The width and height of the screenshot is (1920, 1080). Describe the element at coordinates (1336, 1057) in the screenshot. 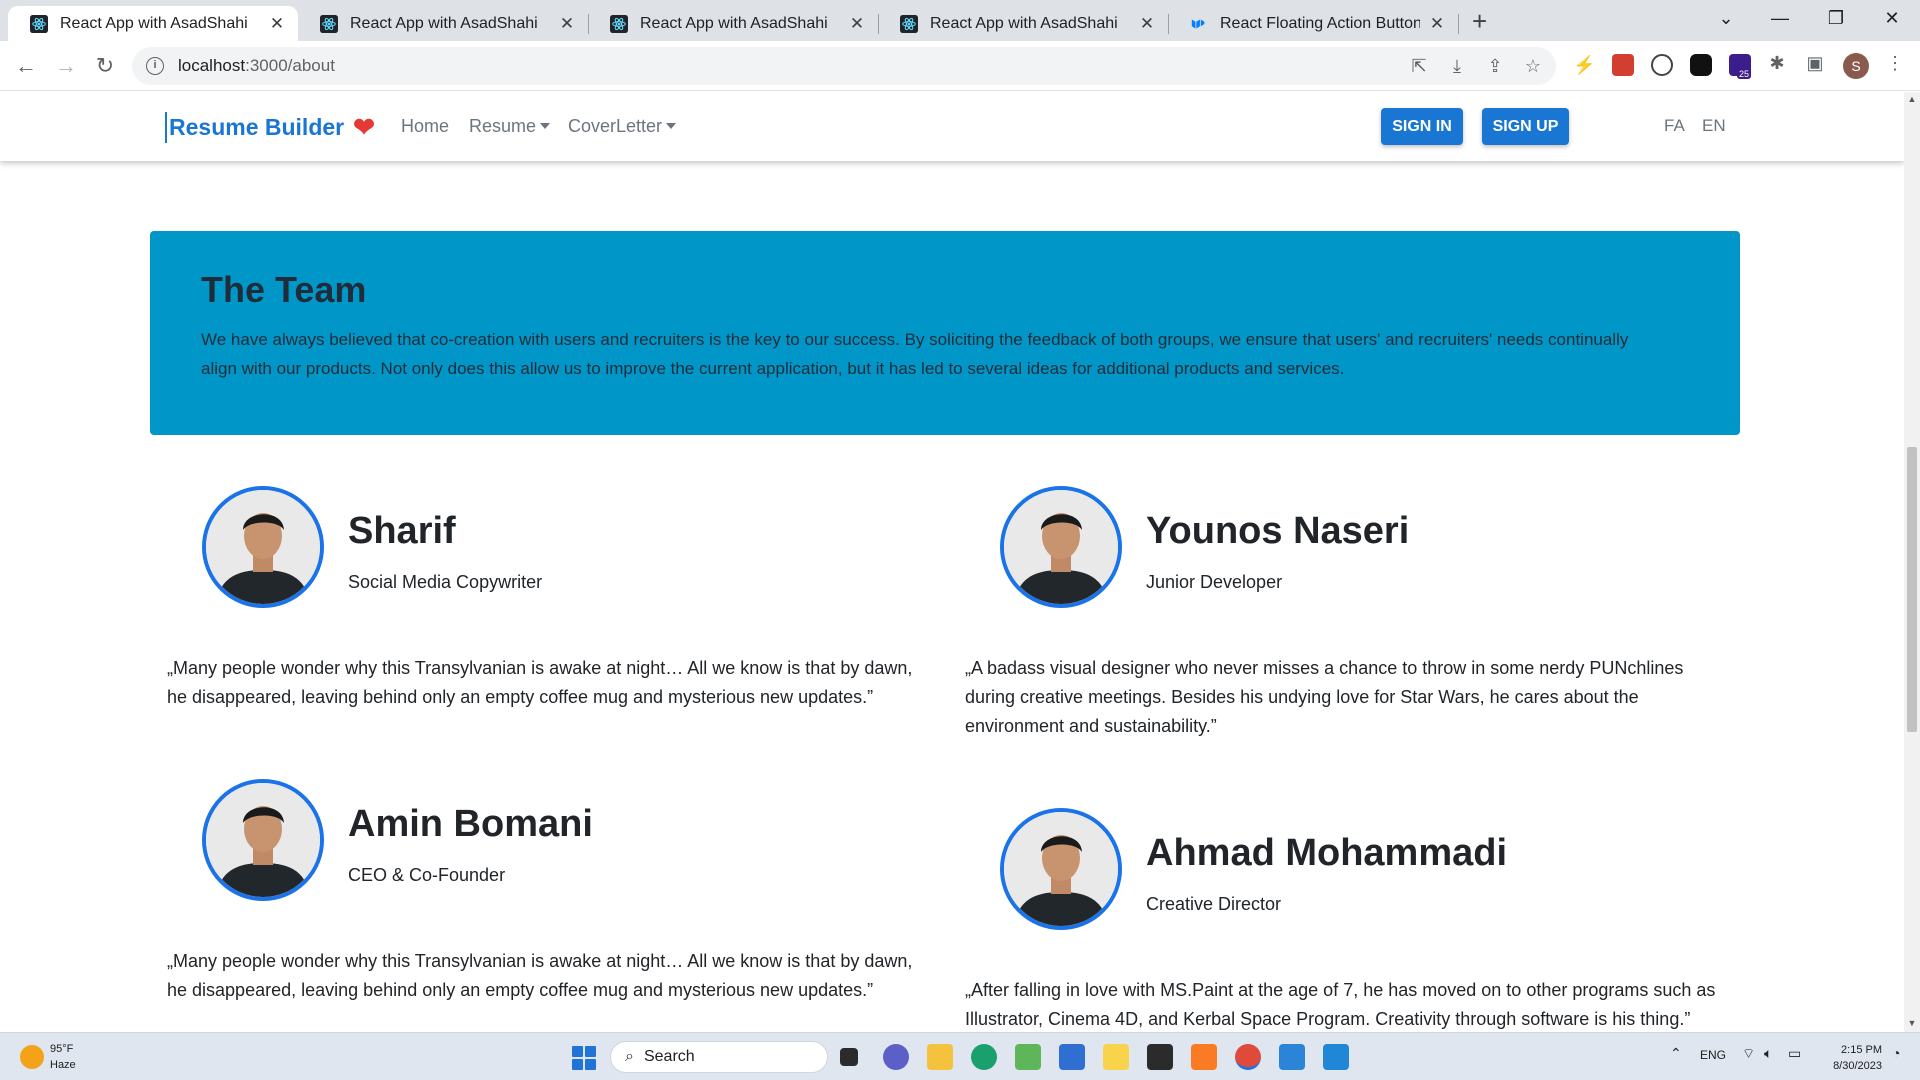

I see `media-player-icon` at that location.